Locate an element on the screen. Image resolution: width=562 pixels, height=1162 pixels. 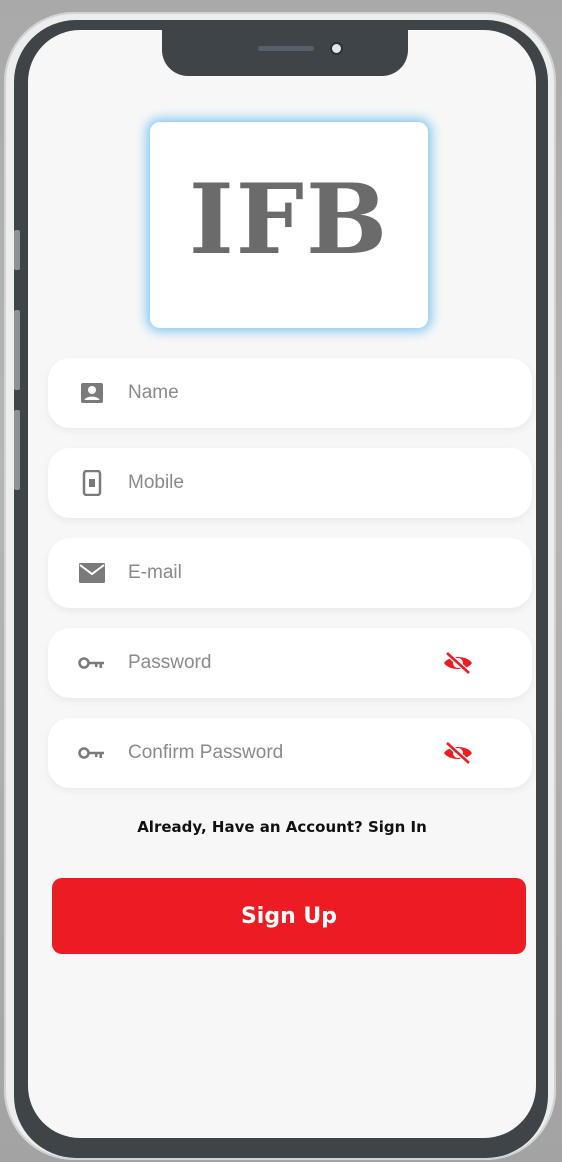
mobile-input is located at coordinates (278, 483).